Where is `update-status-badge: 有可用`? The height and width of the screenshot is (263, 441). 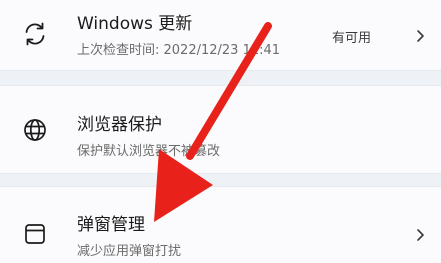 update-status-badge: 有可用 is located at coordinates (351, 38).